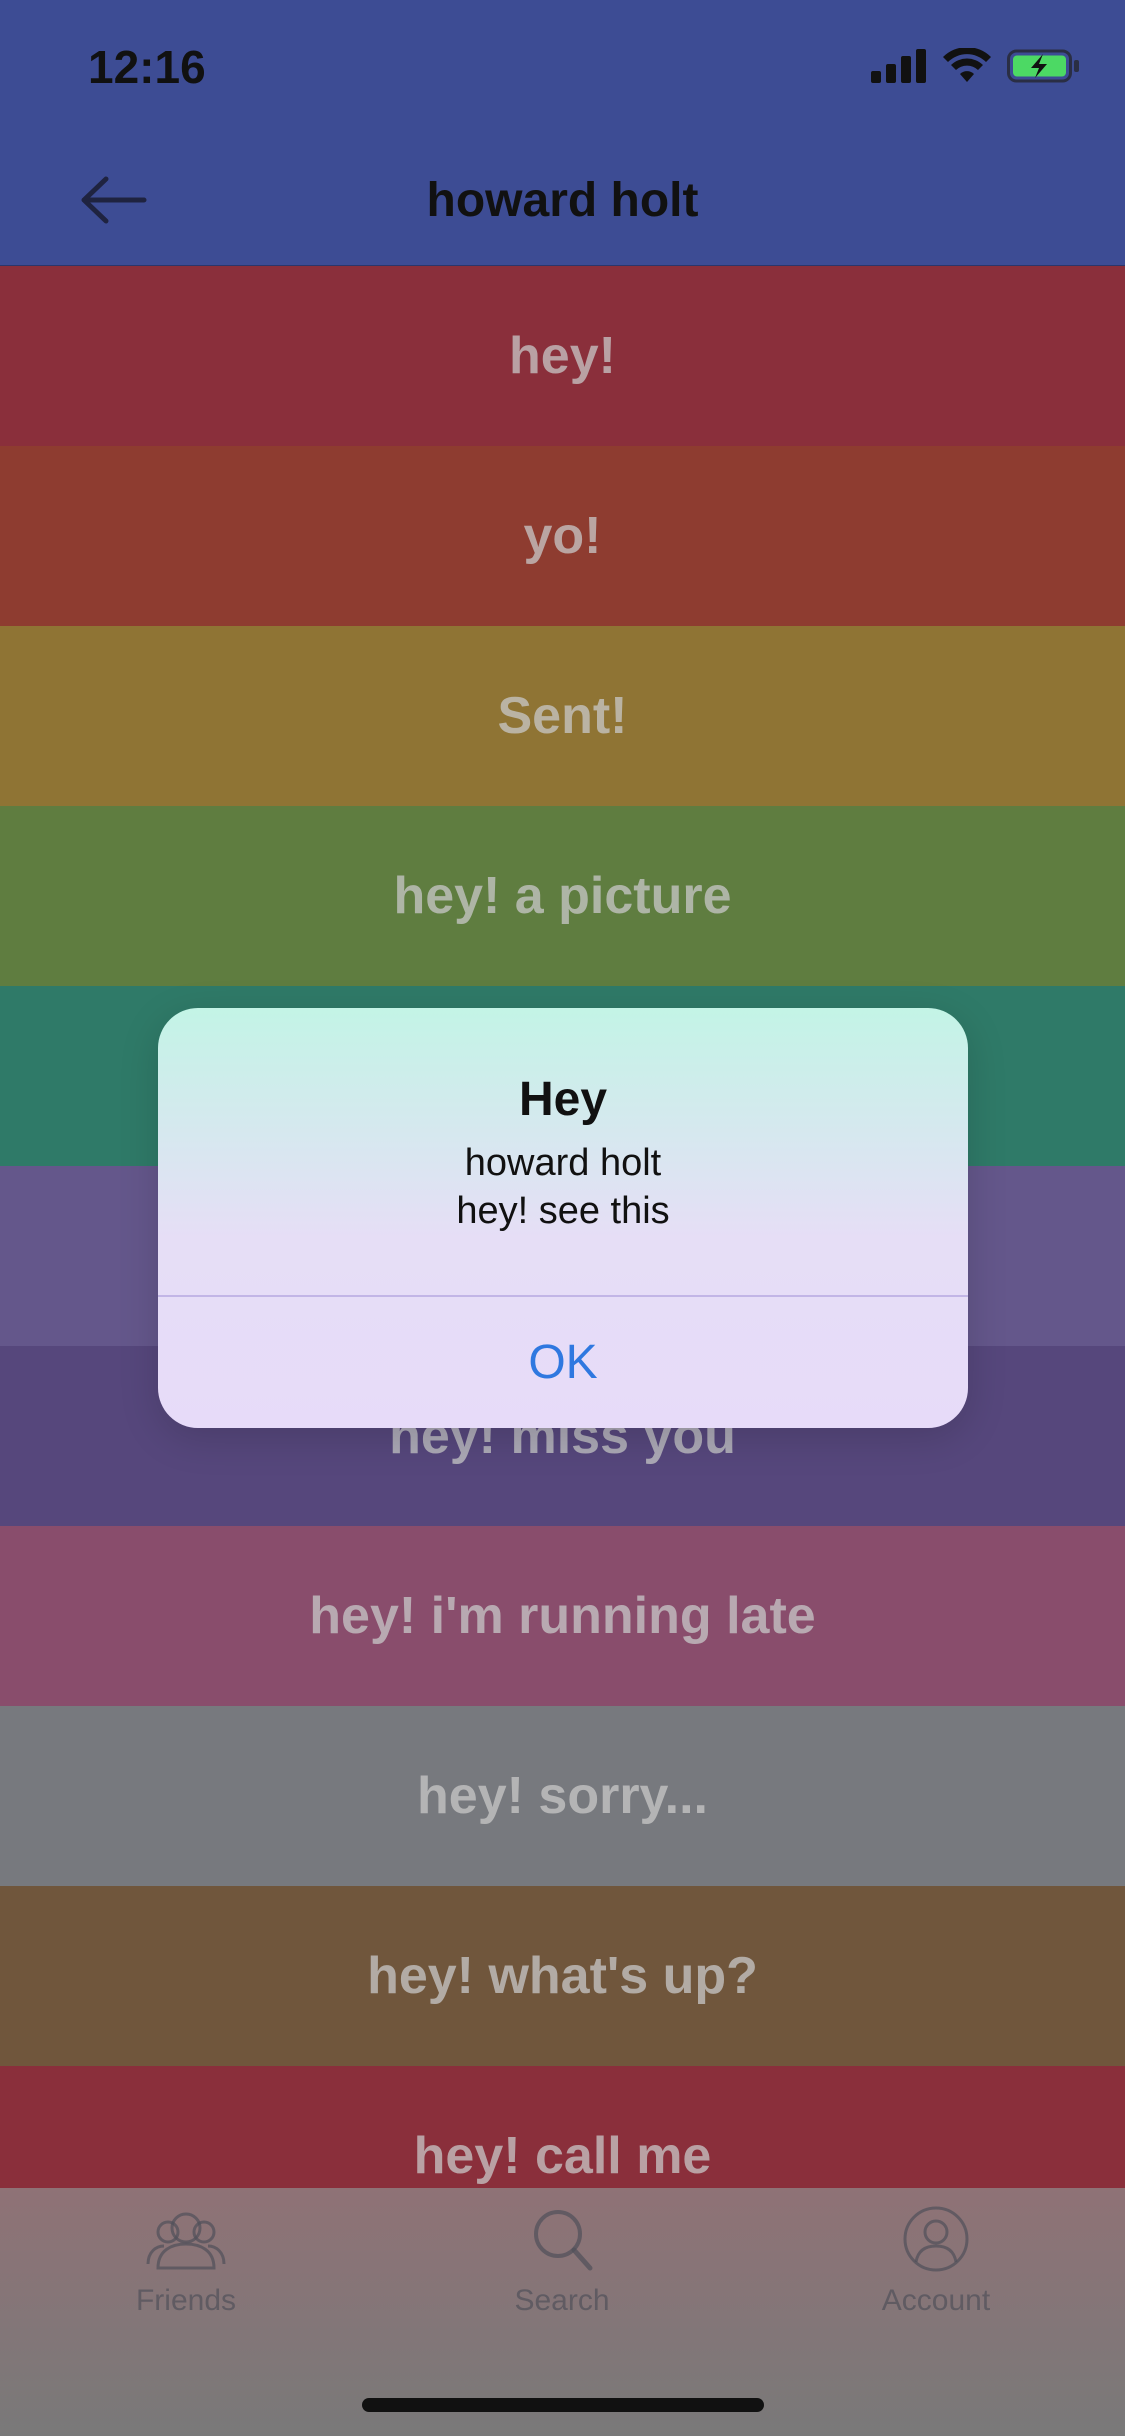 Image resolution: width=1125 pixels, height=2436 pixels. I want to click on status-icons, so click(976, 66).